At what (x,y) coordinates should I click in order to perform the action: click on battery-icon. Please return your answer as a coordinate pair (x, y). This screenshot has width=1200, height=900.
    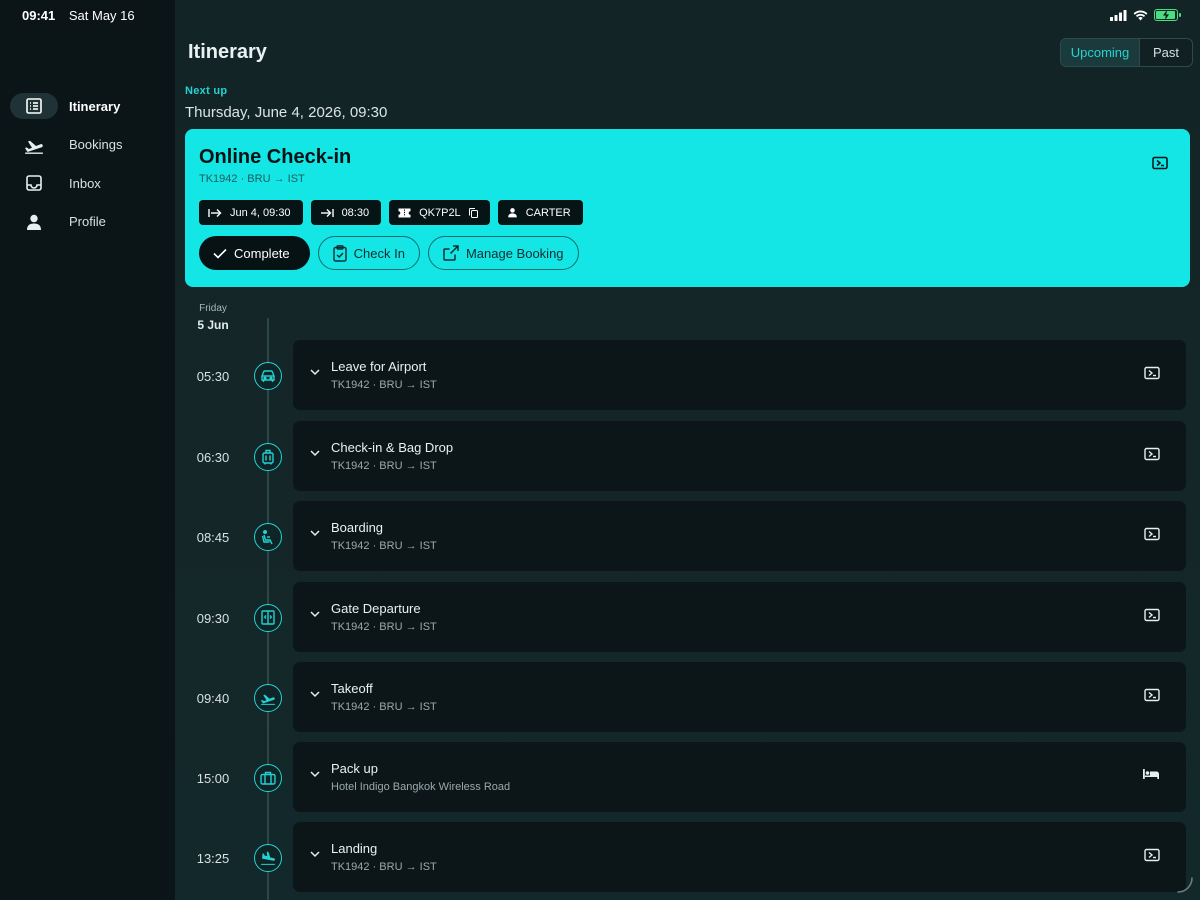
    Looking at the image, I should click on (1167, 15).